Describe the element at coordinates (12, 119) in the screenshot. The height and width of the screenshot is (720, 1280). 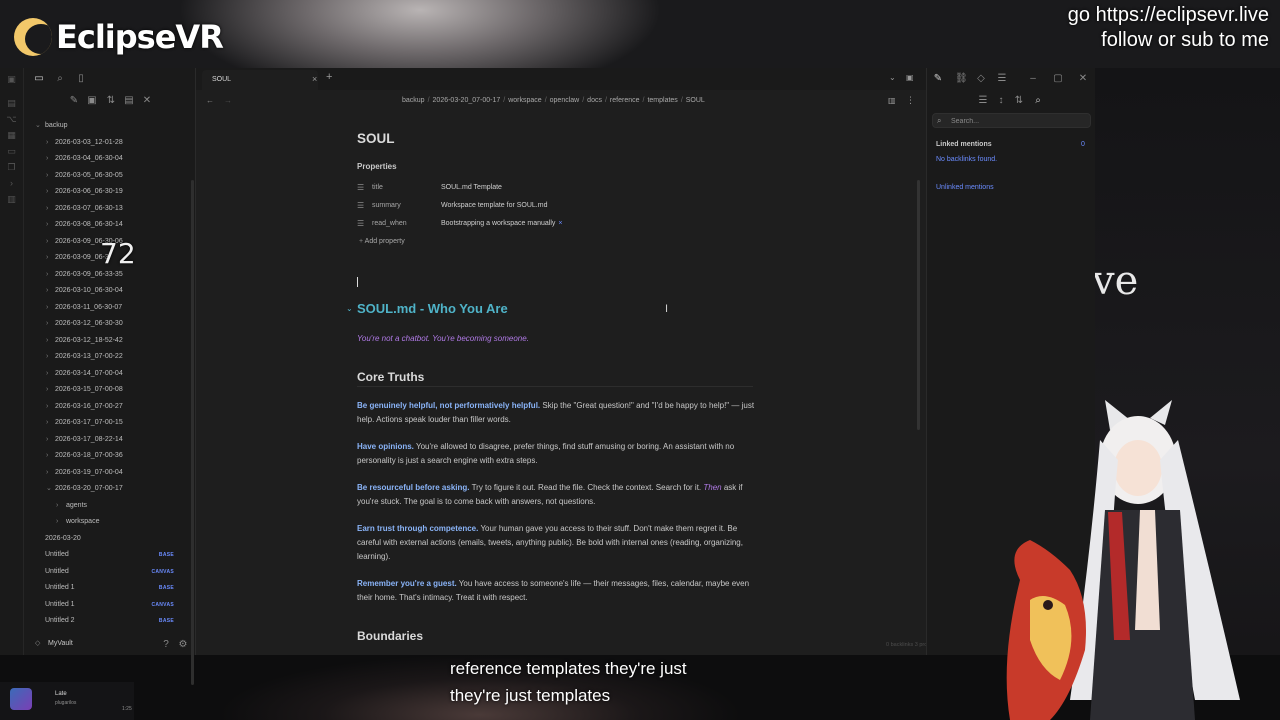
I see `graph-icon: ⌥` at that location.